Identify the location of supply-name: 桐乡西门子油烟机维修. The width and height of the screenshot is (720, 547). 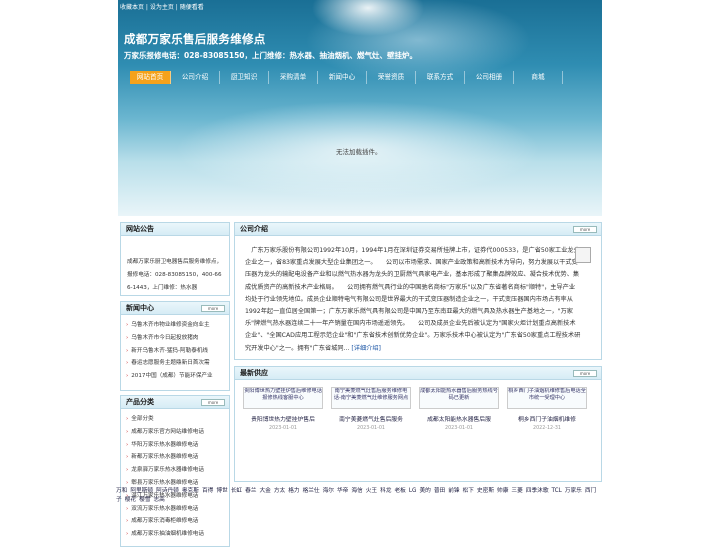
(547, 418).